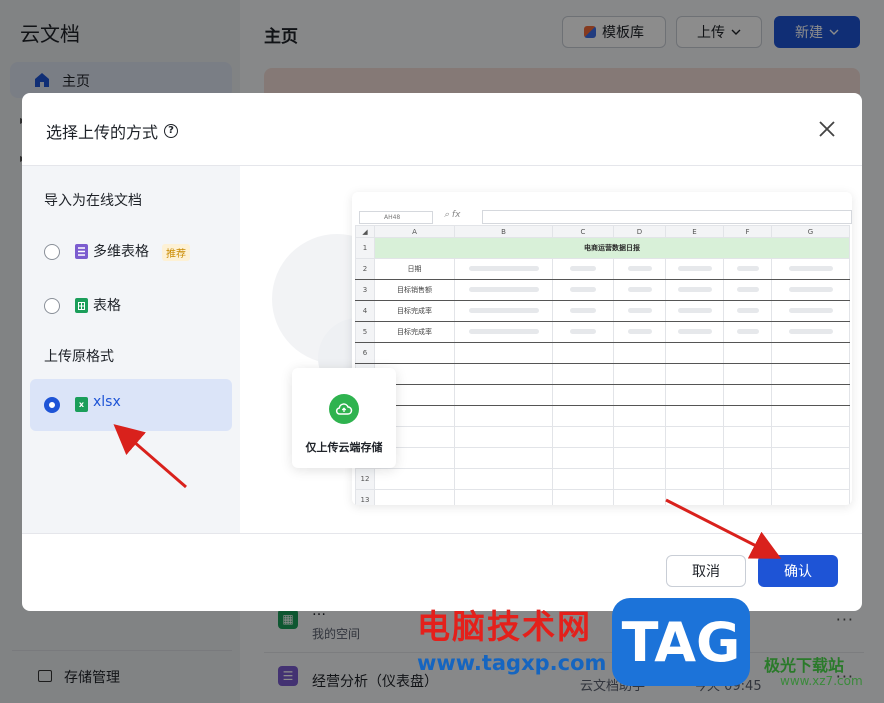  Describe the element at coordinates (804, 665) in the screenshot. I see `watermark-site: 极光下载站` at that location.